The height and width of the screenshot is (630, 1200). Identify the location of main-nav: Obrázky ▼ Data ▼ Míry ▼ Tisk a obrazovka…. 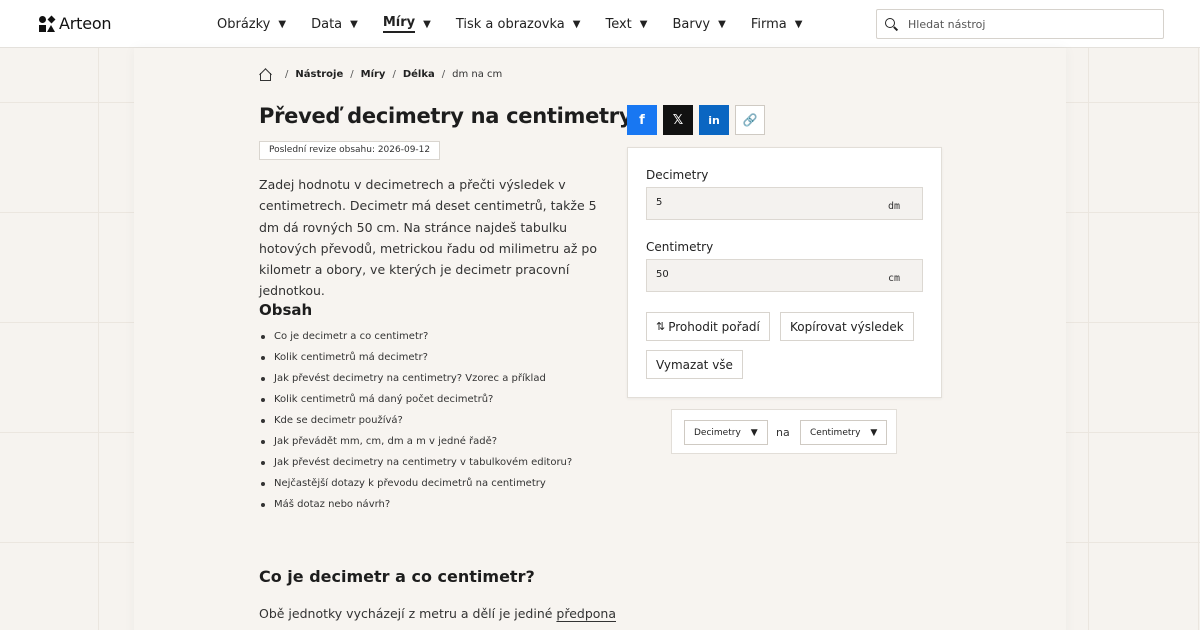
(509, 24).